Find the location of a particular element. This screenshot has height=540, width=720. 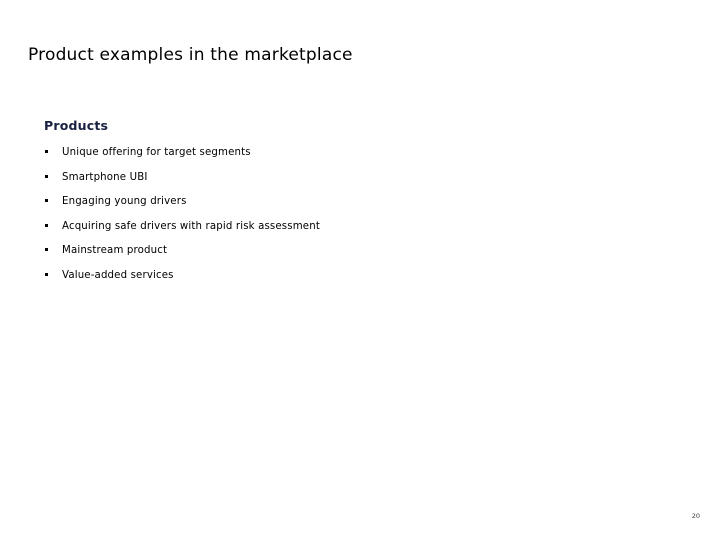

section-heading-products: Products is located at coordinates (76, 125).